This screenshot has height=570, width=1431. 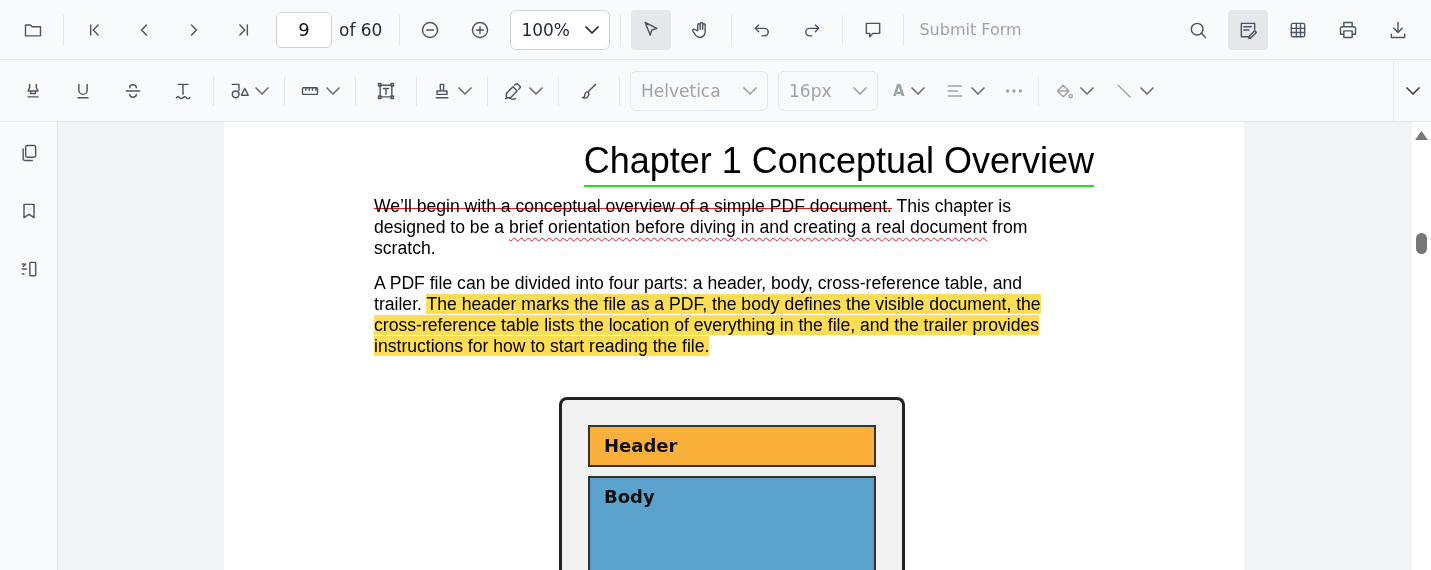 I want to click on zoom-out-icon, so click(x=430, y=29).